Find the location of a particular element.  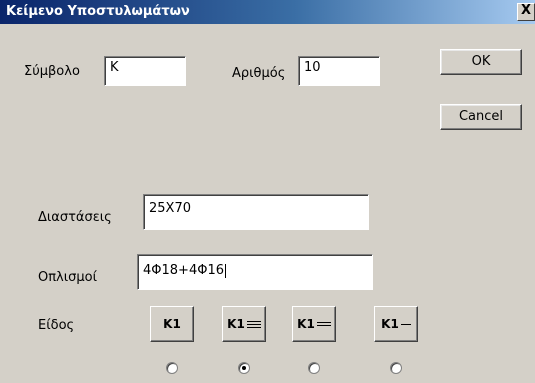

k1-plain-icon: K1 is located at coordinates (172, 324).